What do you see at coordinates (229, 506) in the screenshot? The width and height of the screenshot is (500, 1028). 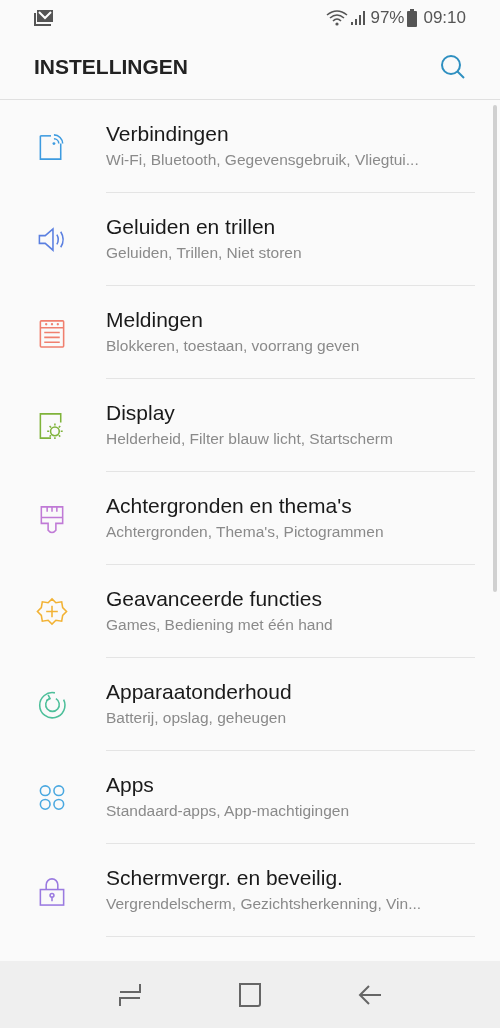 I see `item-title: Achtergronden en thema's` at bounding box center [229, 506].